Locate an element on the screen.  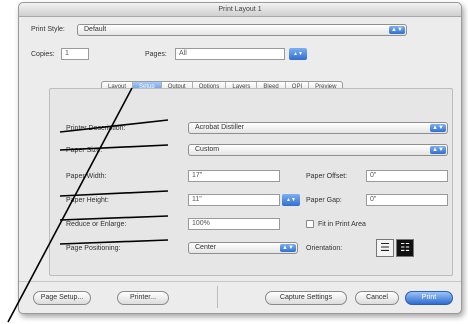
capture-settings-button: Capture Settings is located at coordinates (306, 298).